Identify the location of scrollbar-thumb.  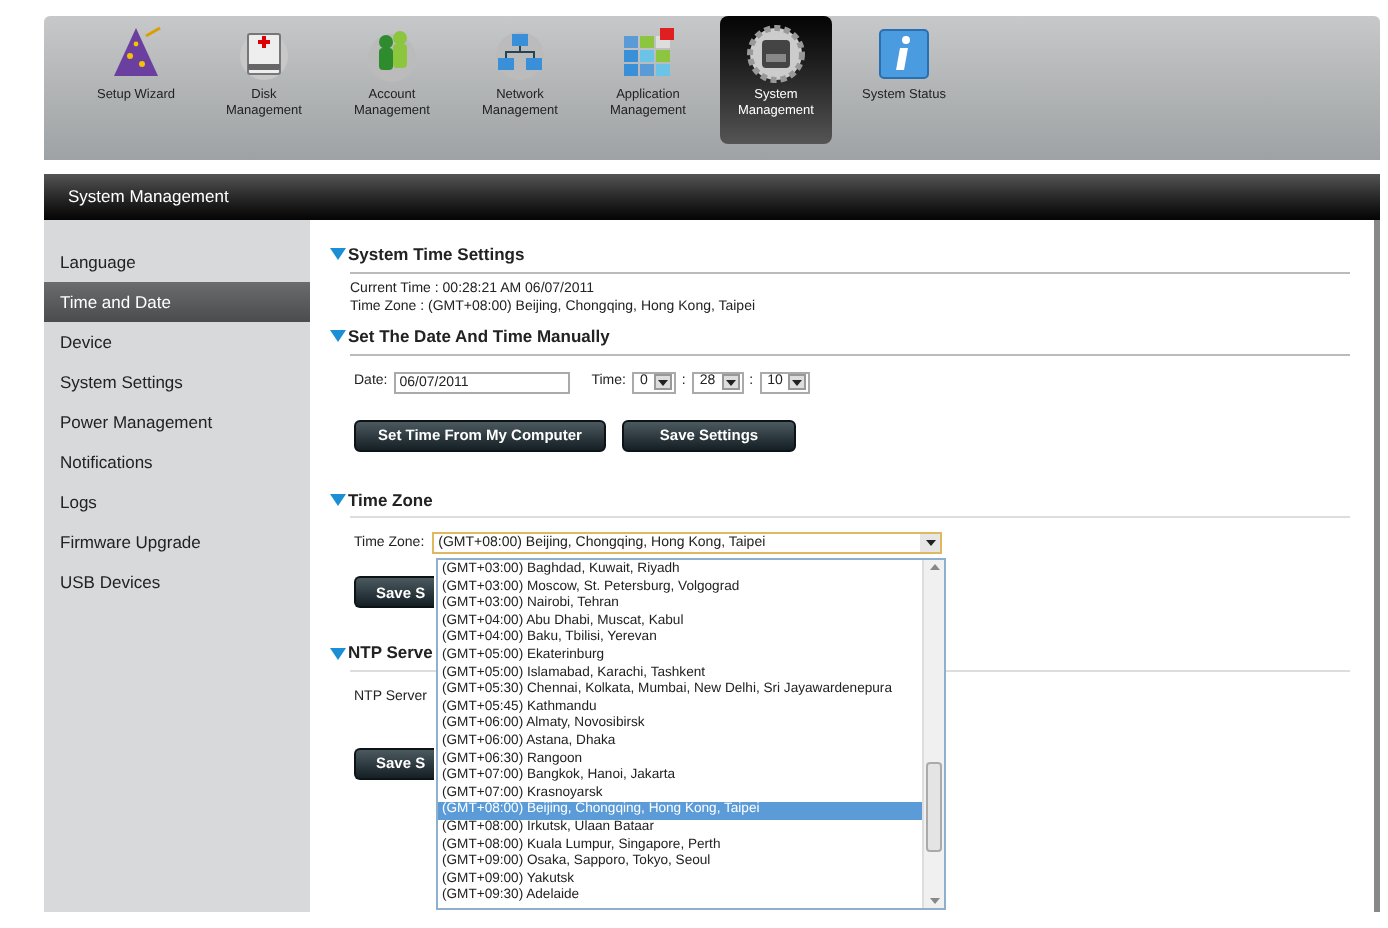
(934, 806).